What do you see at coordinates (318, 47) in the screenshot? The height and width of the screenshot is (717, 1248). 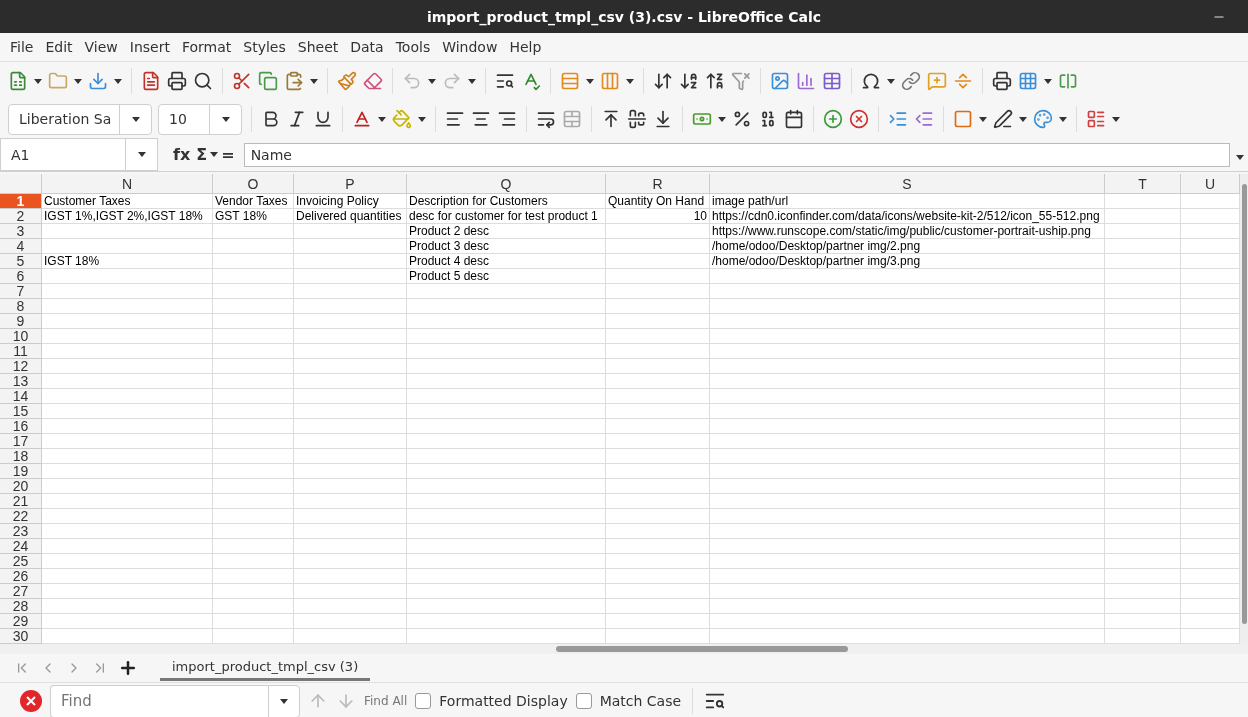 I see `menu-item: Sheet` at bounding box center [318, 47].